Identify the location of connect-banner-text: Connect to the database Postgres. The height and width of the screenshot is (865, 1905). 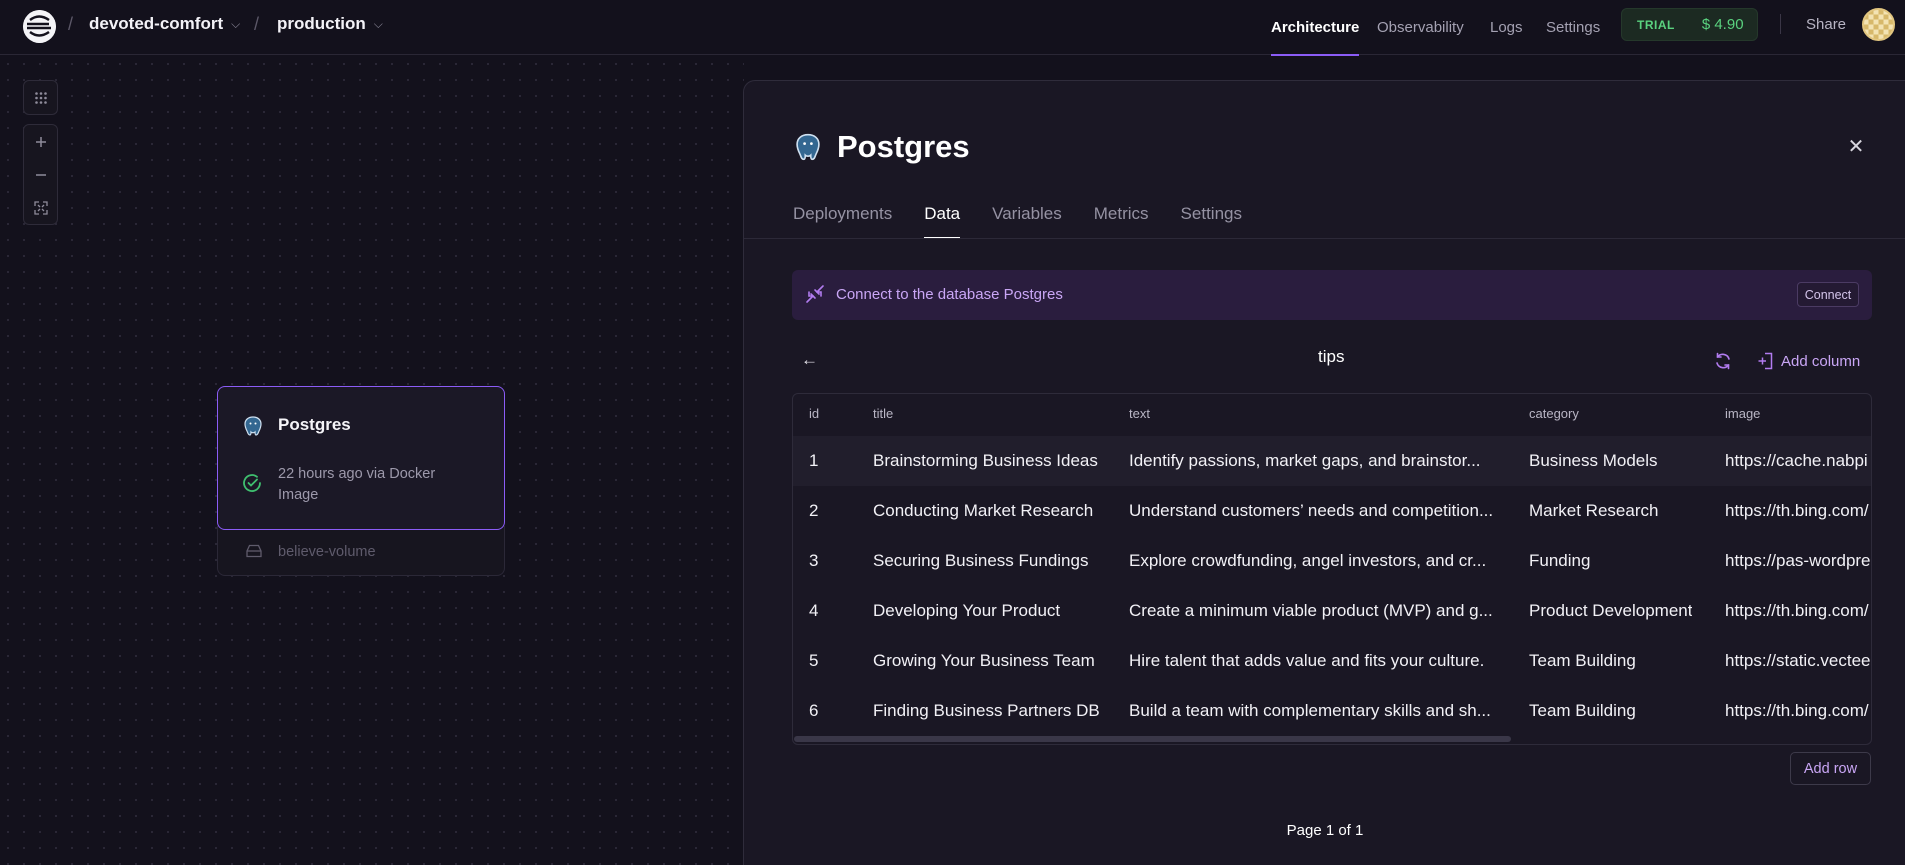
(949, 294).